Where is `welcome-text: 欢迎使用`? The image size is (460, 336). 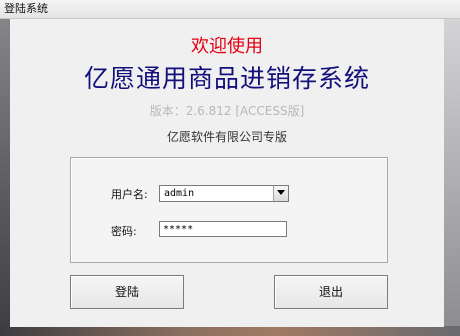
welcome-text: 欢迎使用 is located at coordinates (227, 46).